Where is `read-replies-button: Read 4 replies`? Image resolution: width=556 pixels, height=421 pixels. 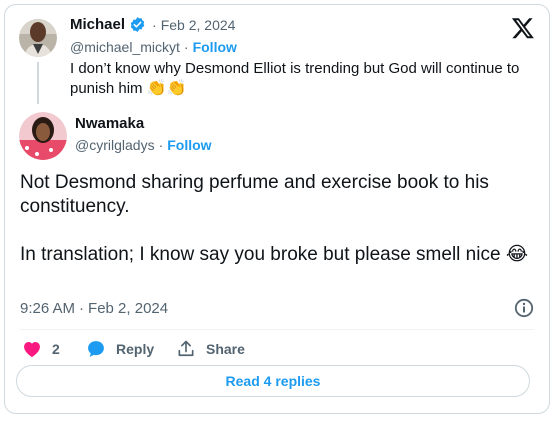 read-replies-button: Read 4 replies is located at coordinates (273, 381).